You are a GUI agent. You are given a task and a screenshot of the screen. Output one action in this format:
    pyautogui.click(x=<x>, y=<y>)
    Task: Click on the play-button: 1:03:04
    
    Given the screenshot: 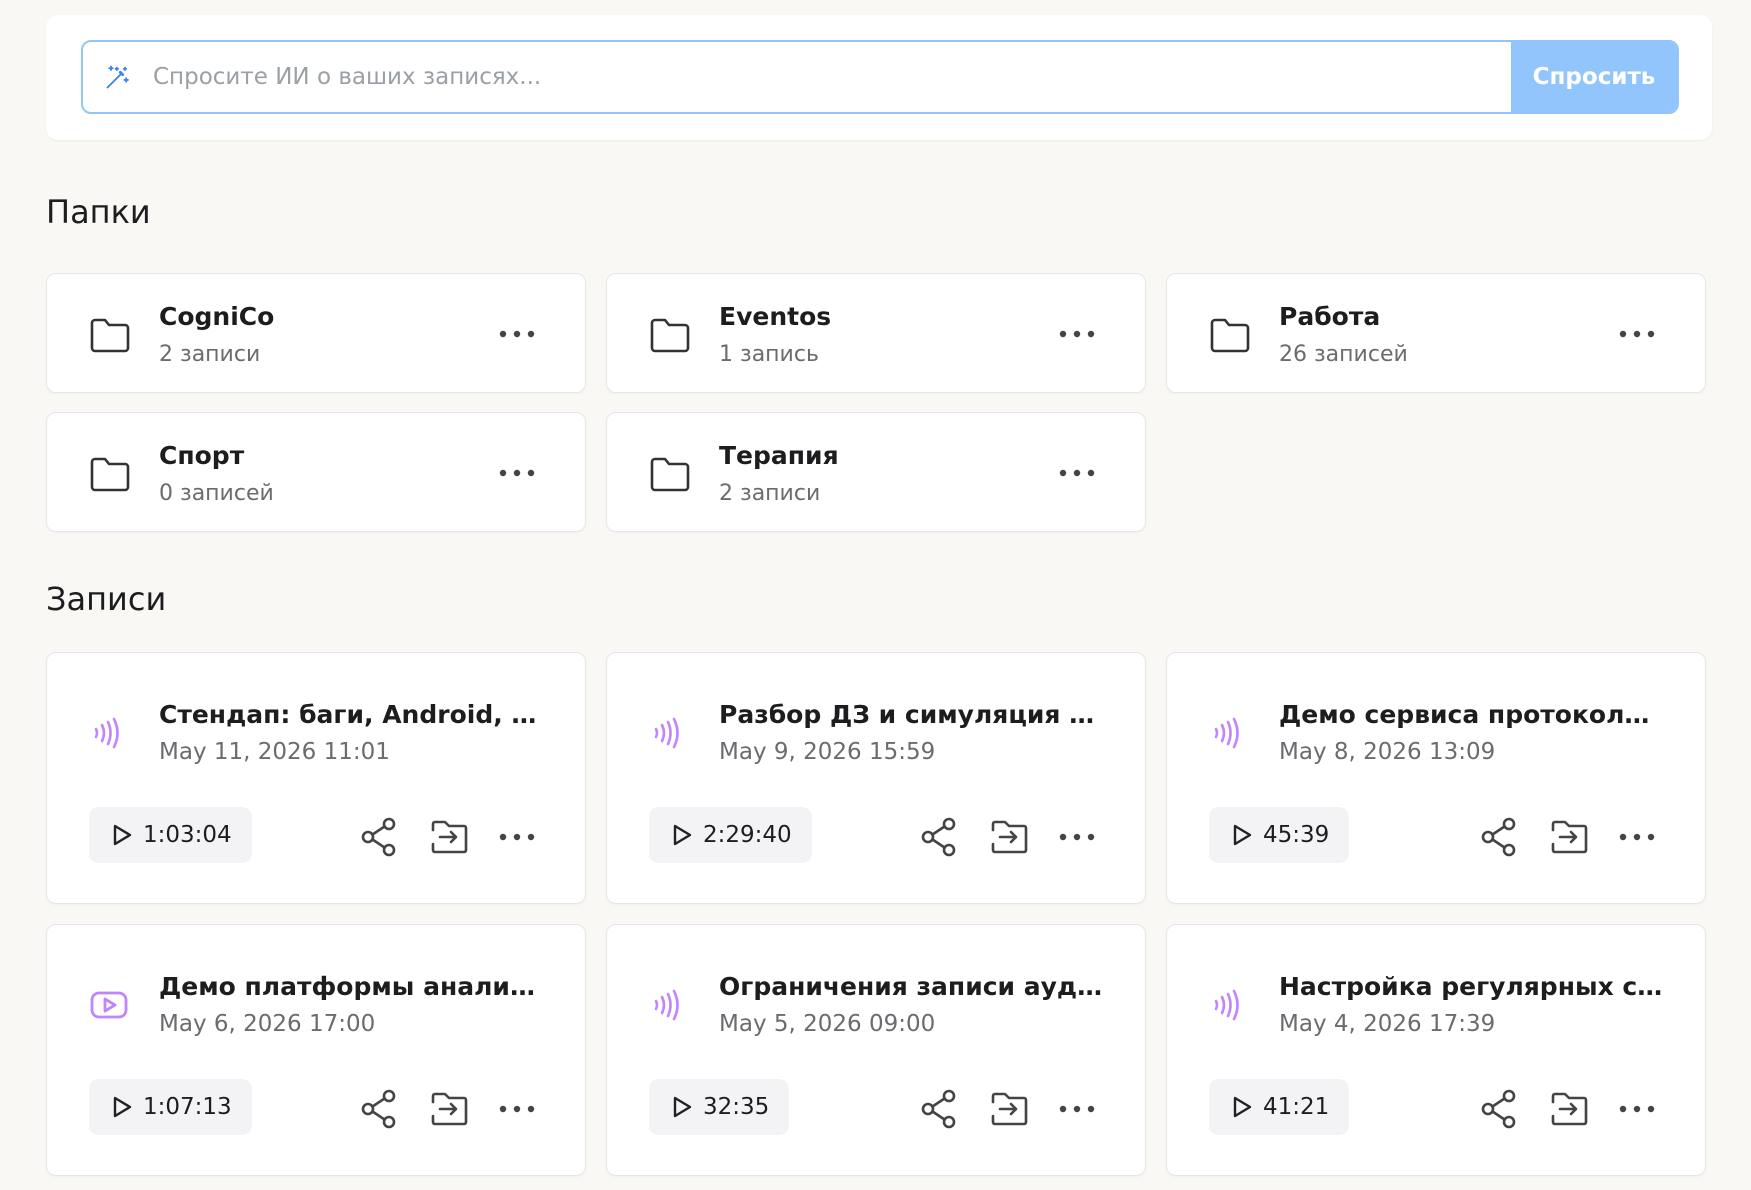 What is the action you would take?
    pyautogui.click(x=170, y=835)
    